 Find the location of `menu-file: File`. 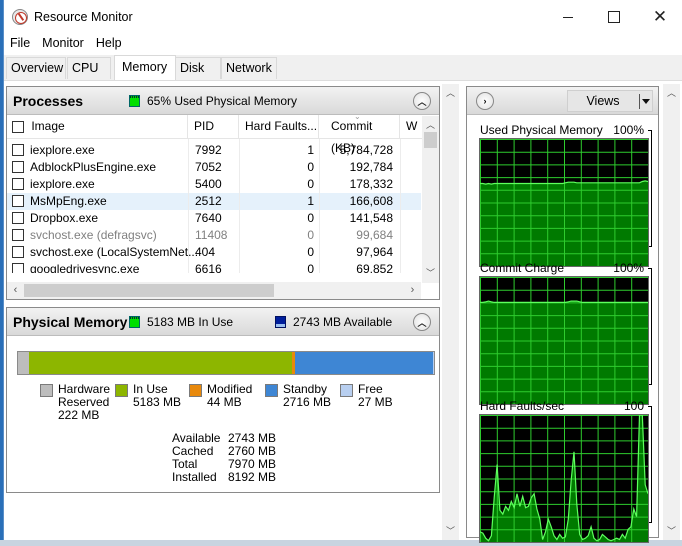

menu-file: File is located at coordinates (19, 44).